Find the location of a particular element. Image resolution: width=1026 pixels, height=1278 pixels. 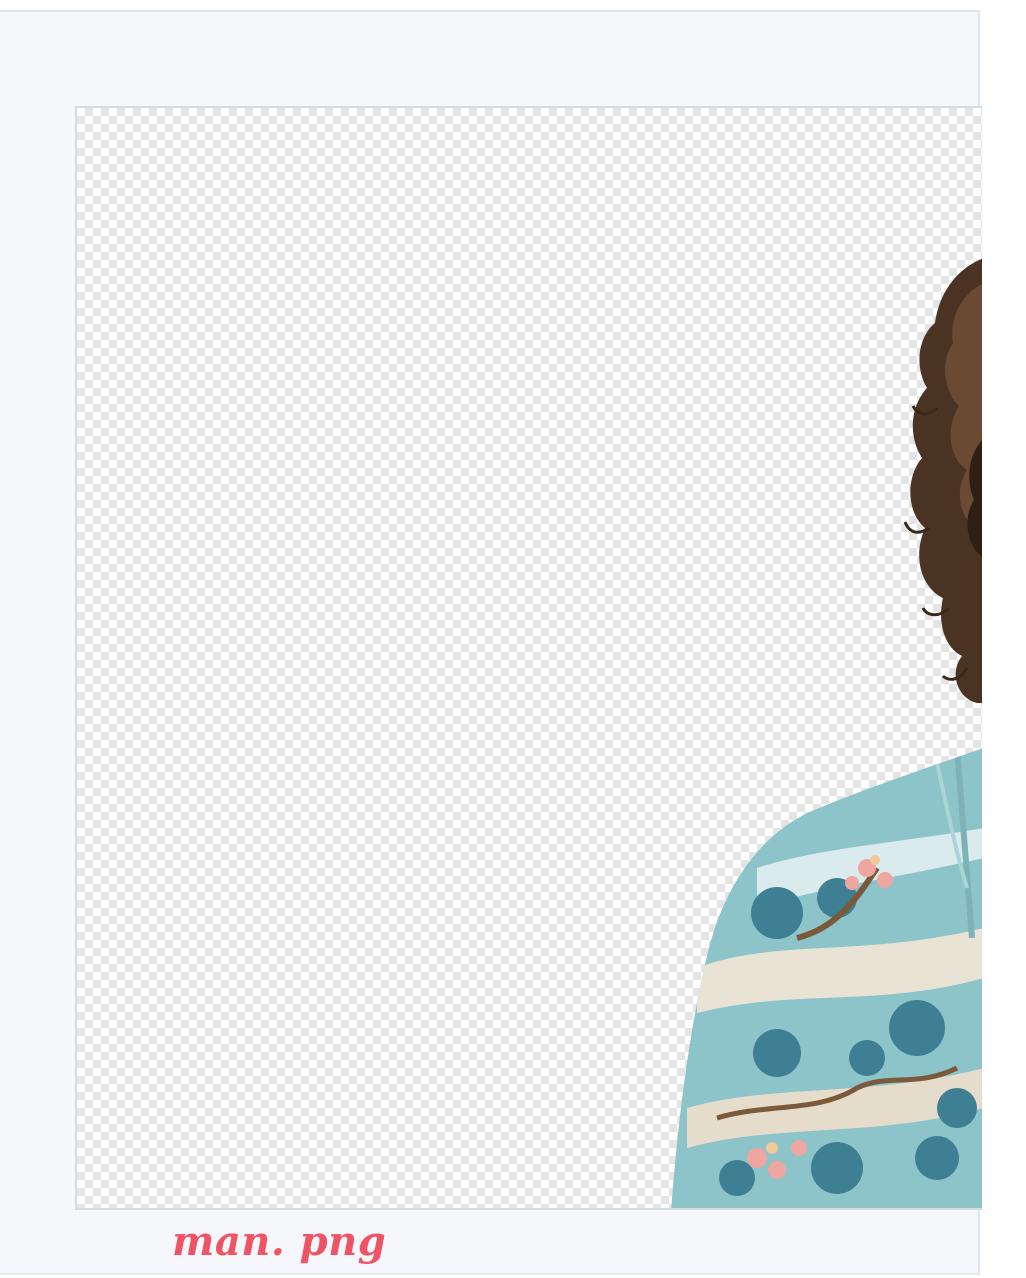

hair-shape is located at coordinates (942, 480).